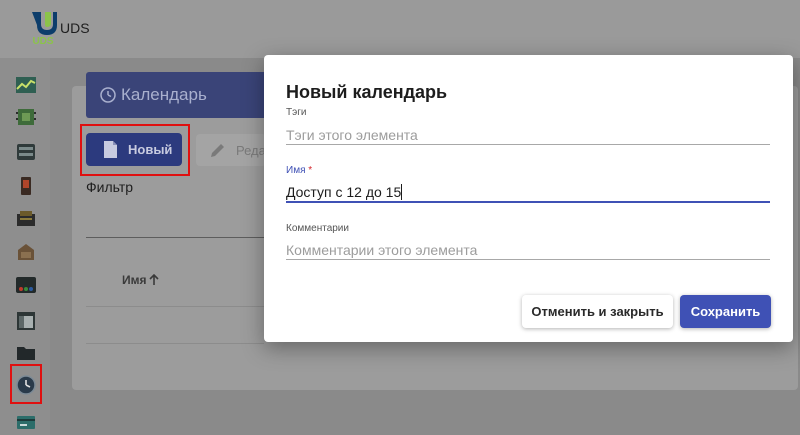 The height and width of the screenshot is (435, 800). I want to click on window-icon, so click(26, 321).